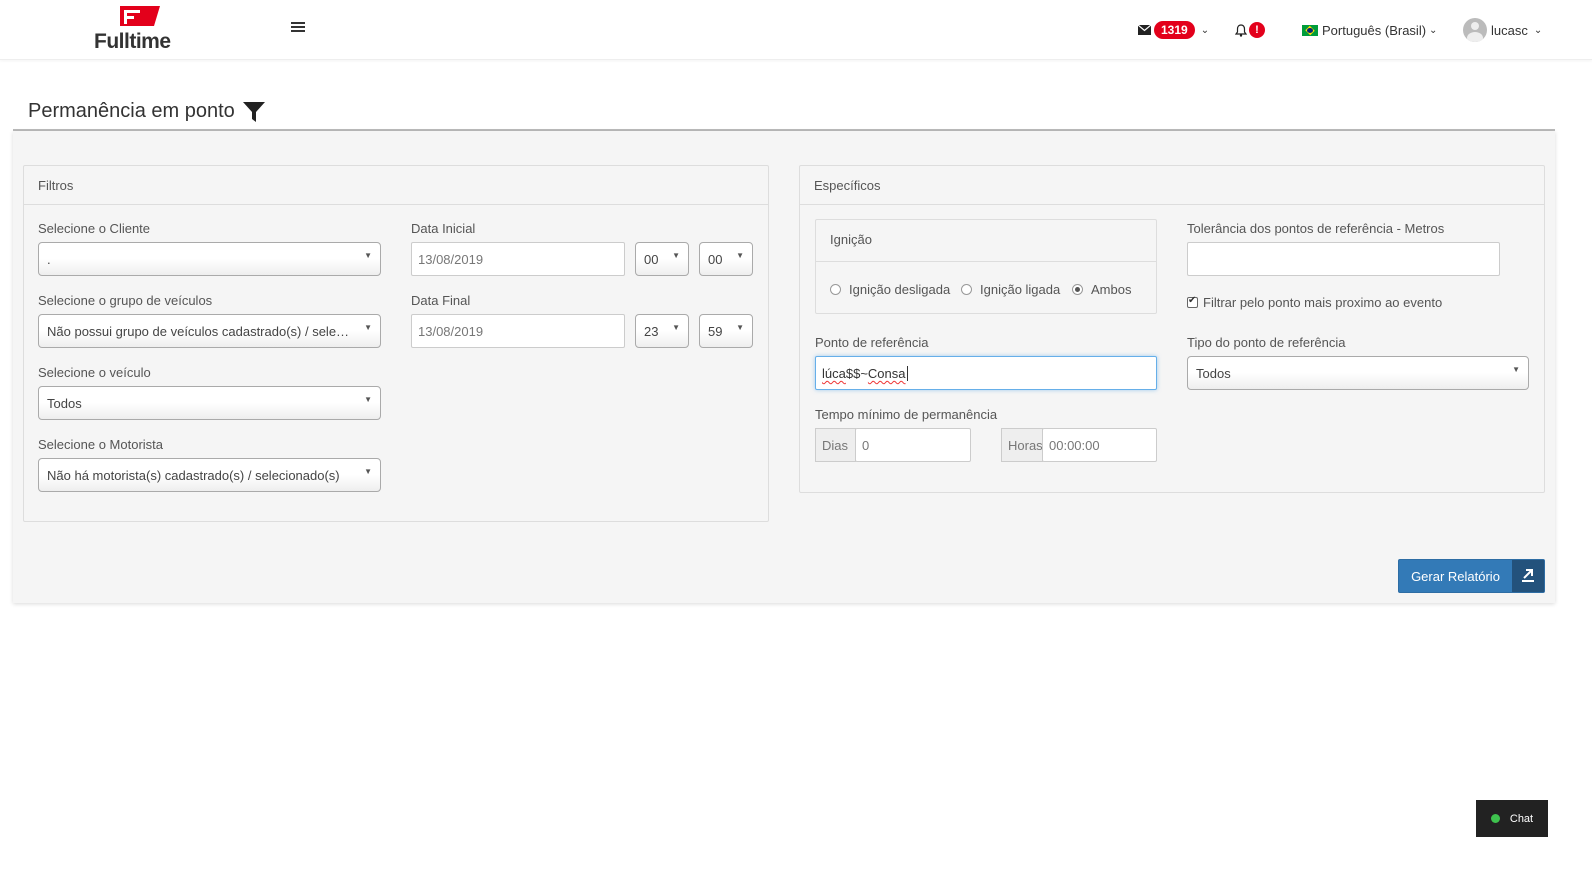 The height and width of the screenshot is (870, 1592). Describe the element at coordinates (1022, 445) in the screenshot. I see `horas-addon: Horas` at that location.